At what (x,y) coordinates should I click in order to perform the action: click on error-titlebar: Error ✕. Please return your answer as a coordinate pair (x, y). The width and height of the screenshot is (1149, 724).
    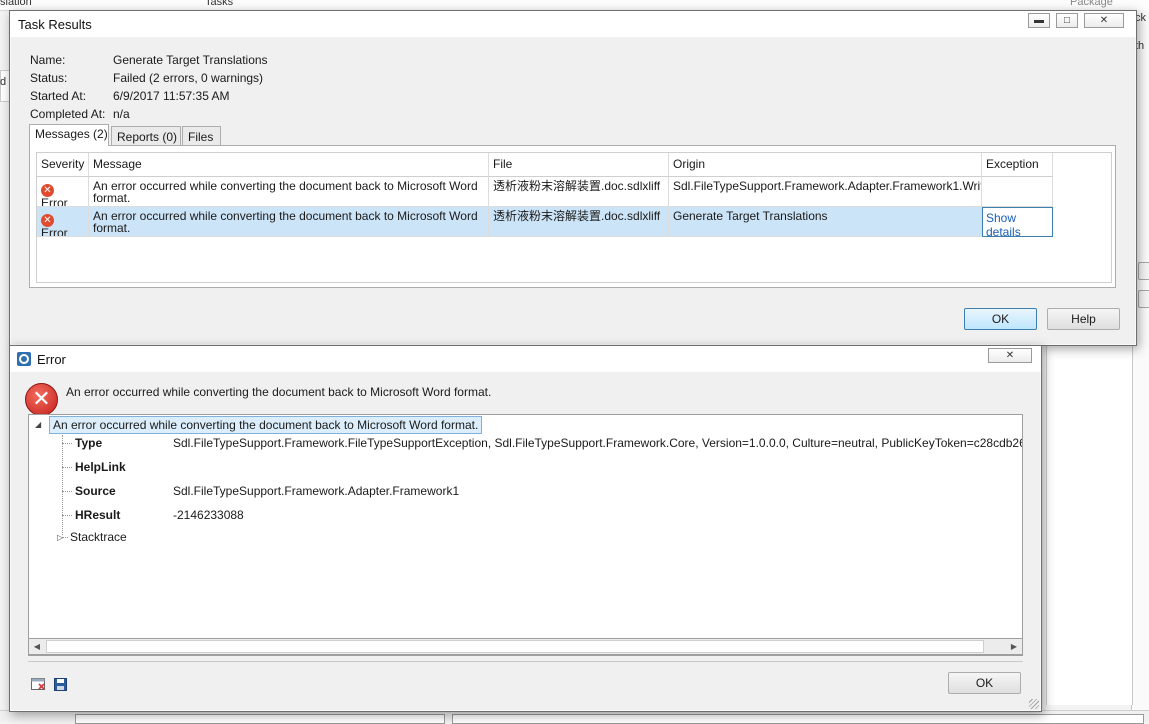
    Looking at the image, I should click on (525, 359).